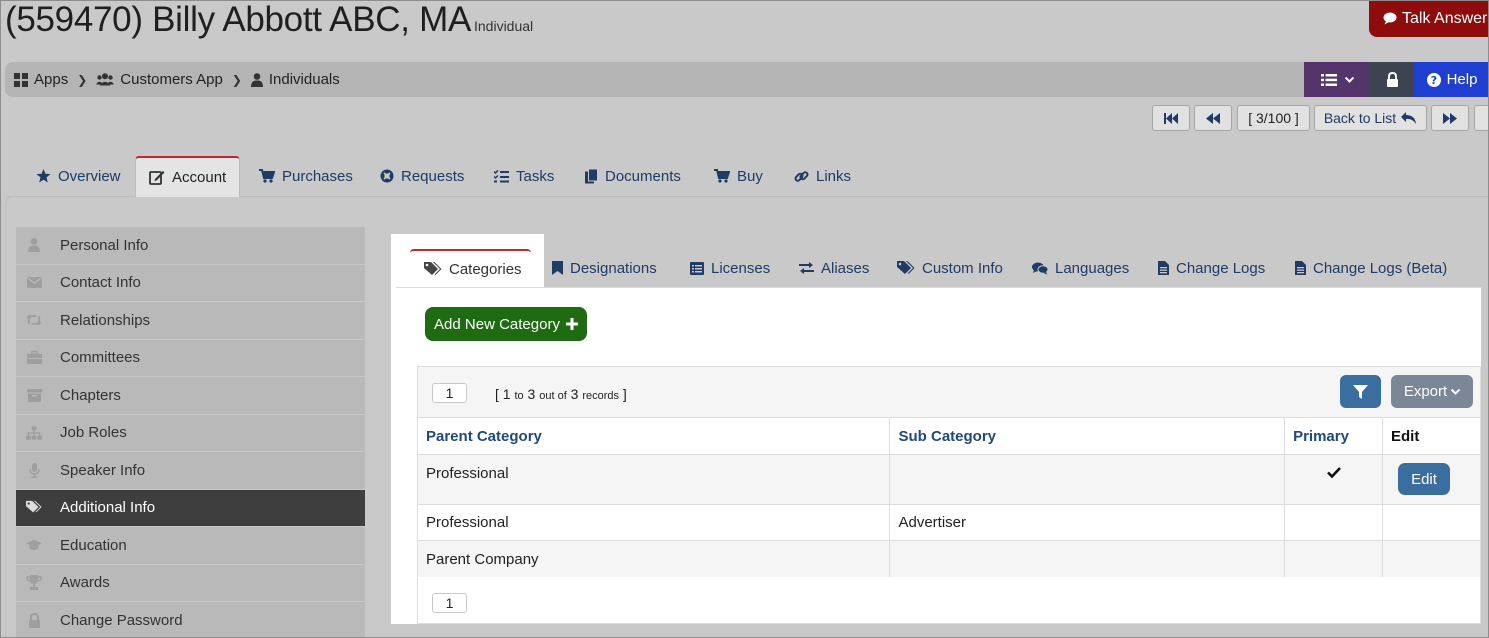 The image size is (1489, 638). What do you see at coordinates (643, 176) in the screenshot?
I see `tab-documents-label: Documents` at bounding box center [643, 176].